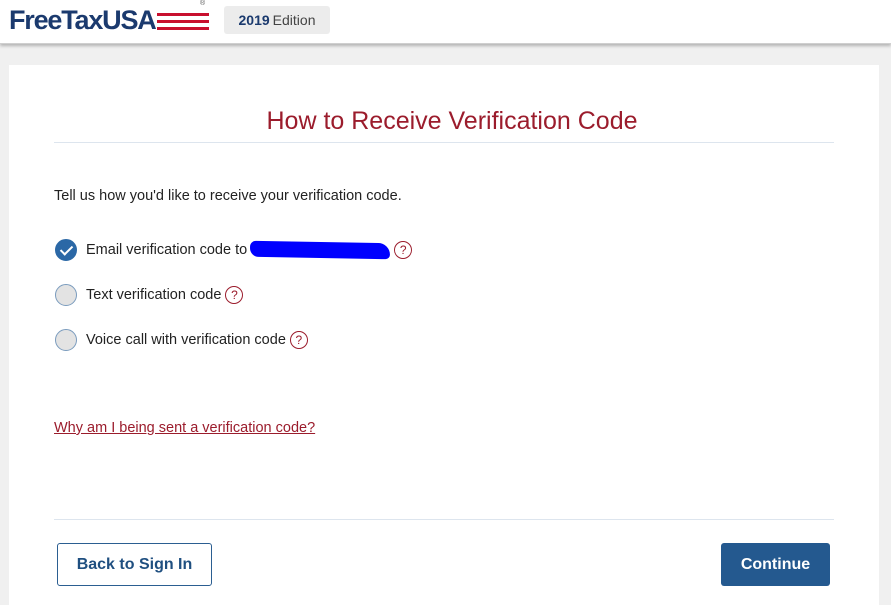 This screenshot has height=605, width=891. What do you see at coordinates (452, 121) in the screenshot?
I see `page-title: How to Receive Verification Code` at bounding box center [452, 121].